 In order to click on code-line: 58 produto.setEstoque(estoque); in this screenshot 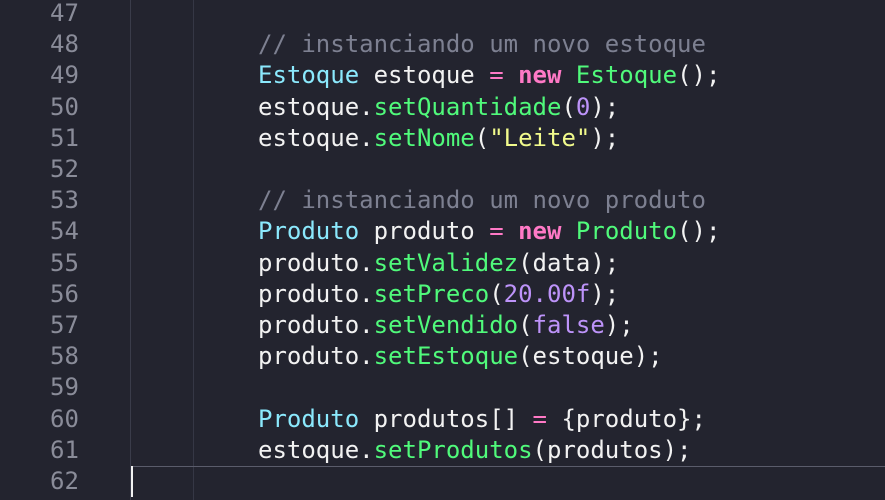, I will do `click(442, 356)`.